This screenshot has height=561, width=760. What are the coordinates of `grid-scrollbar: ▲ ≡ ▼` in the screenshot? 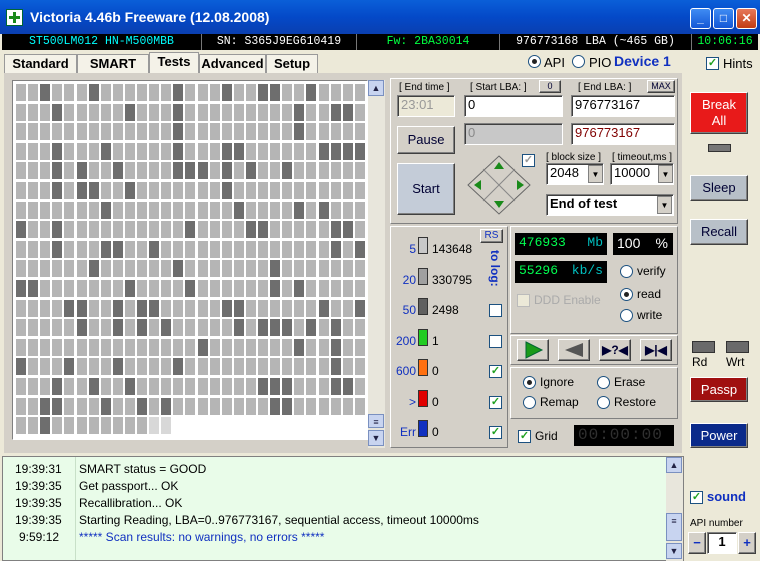 It's located at (376, 264).